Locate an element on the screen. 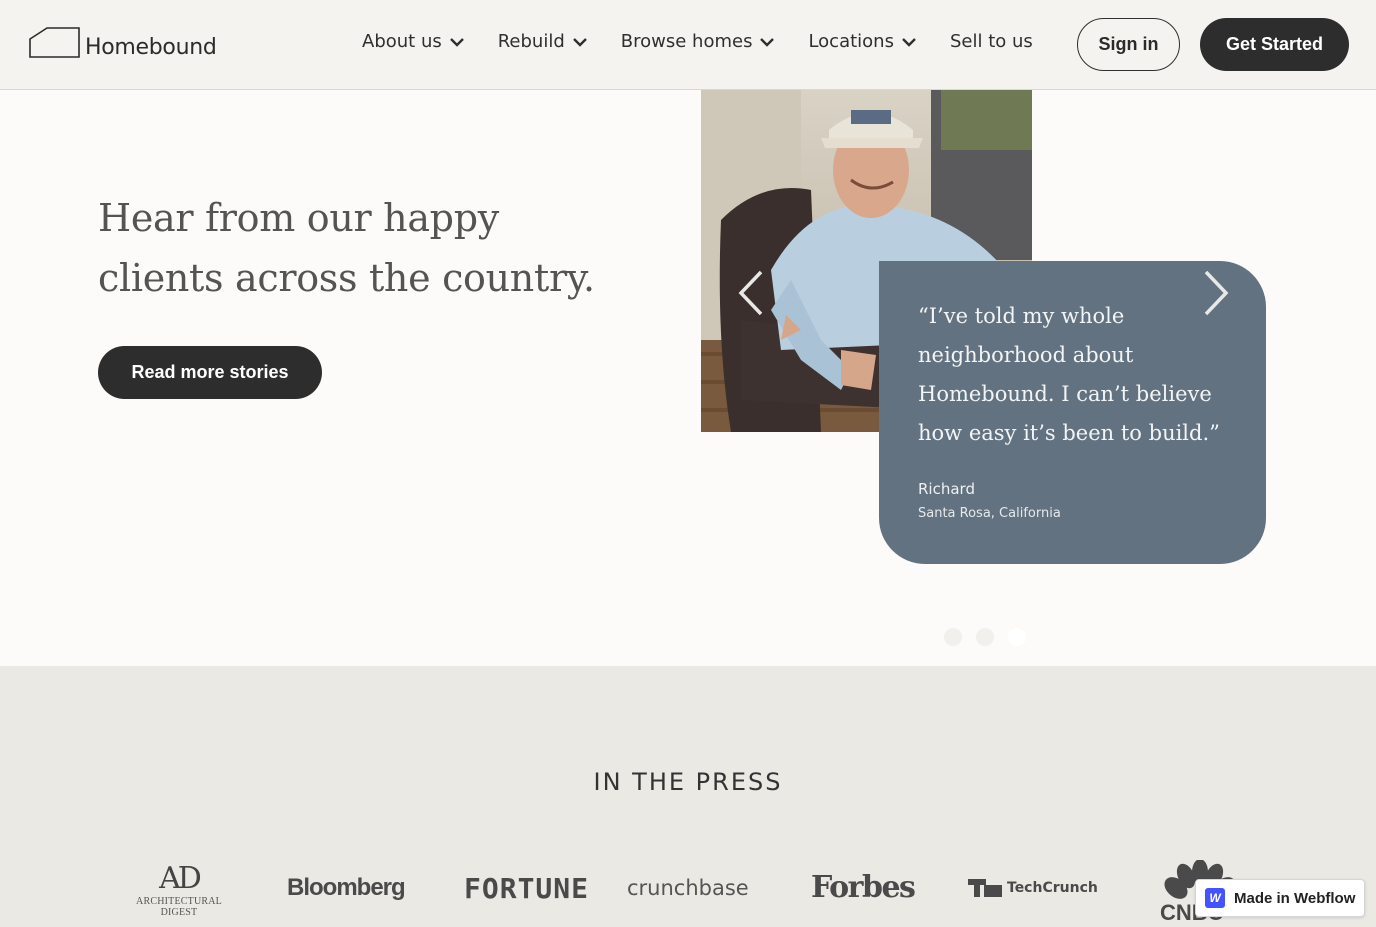 The height and width of the screenshot is (927, 1376). techcrunch-text: TechCrunch is located at coordinates (1052, 888).